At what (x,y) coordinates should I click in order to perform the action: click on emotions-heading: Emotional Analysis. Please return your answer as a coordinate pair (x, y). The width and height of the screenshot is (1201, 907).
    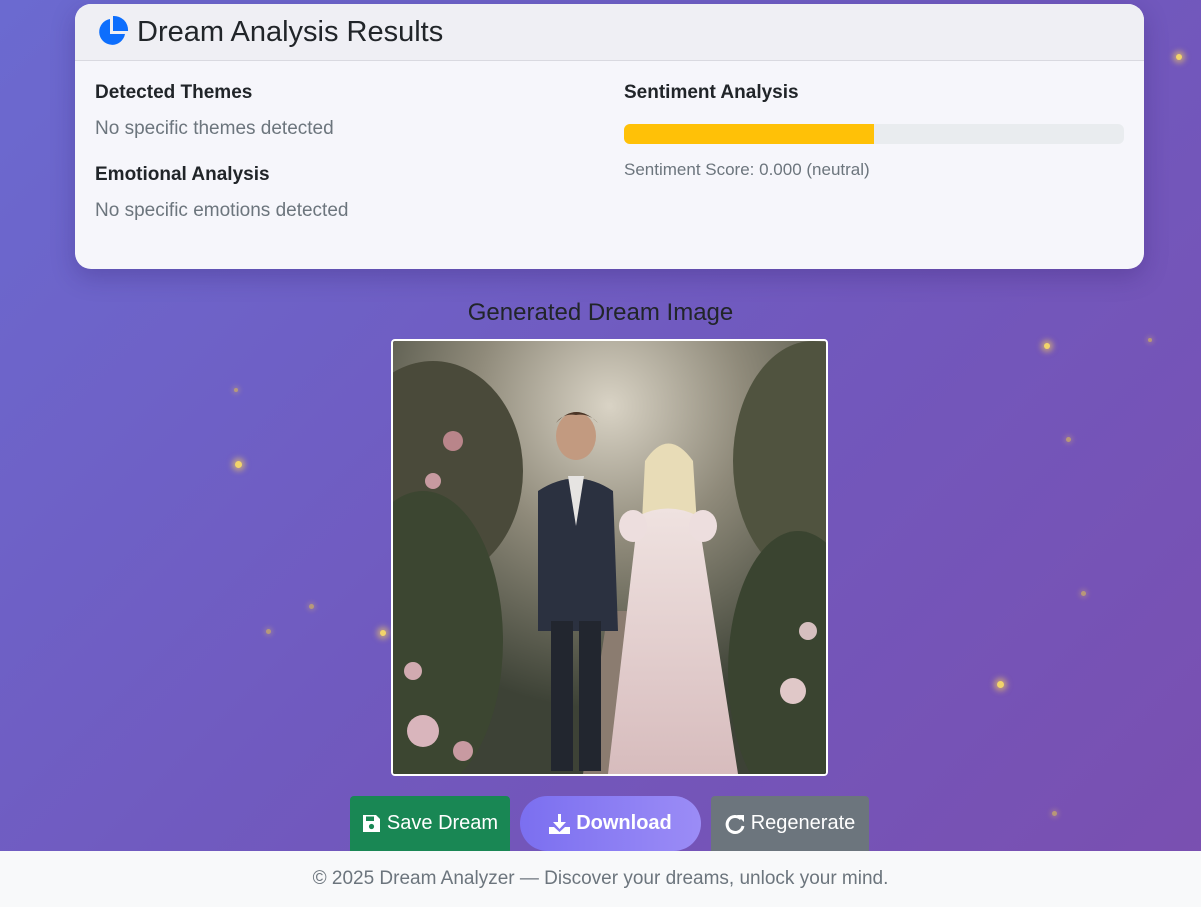
    Looking at the image, I should click on (182, 174).